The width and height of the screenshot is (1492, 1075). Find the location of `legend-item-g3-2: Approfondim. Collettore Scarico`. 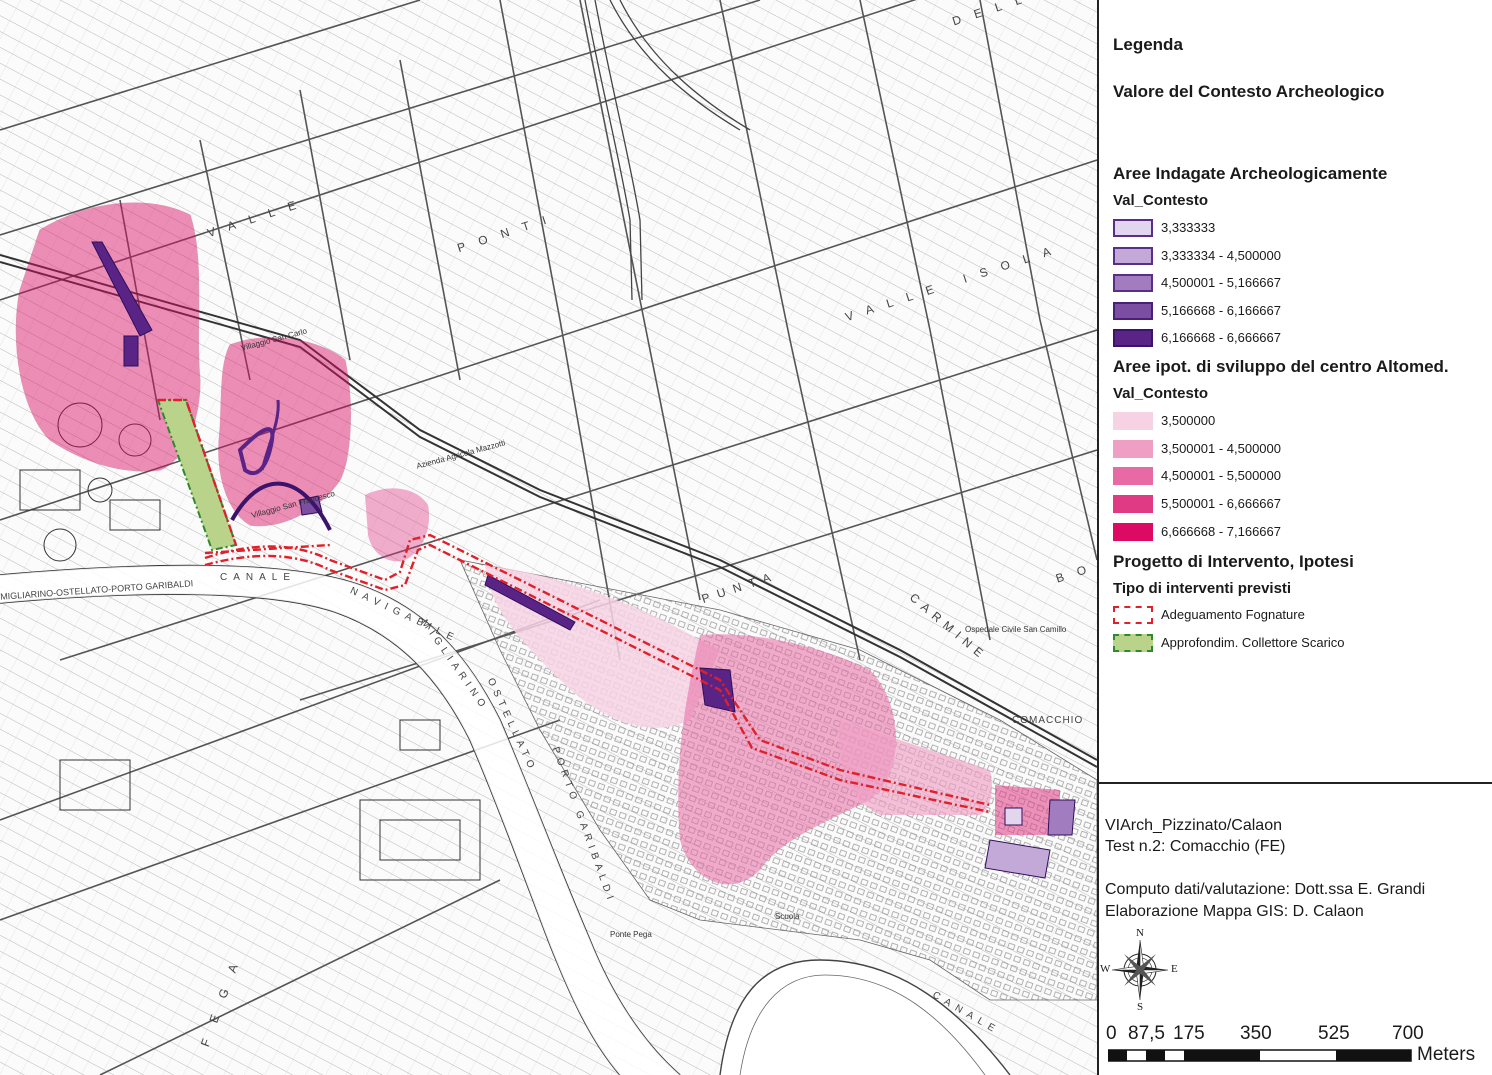

legend-item-g3-2: Approfondim. Collettore Scarico is located at coordinates (1253, 642).